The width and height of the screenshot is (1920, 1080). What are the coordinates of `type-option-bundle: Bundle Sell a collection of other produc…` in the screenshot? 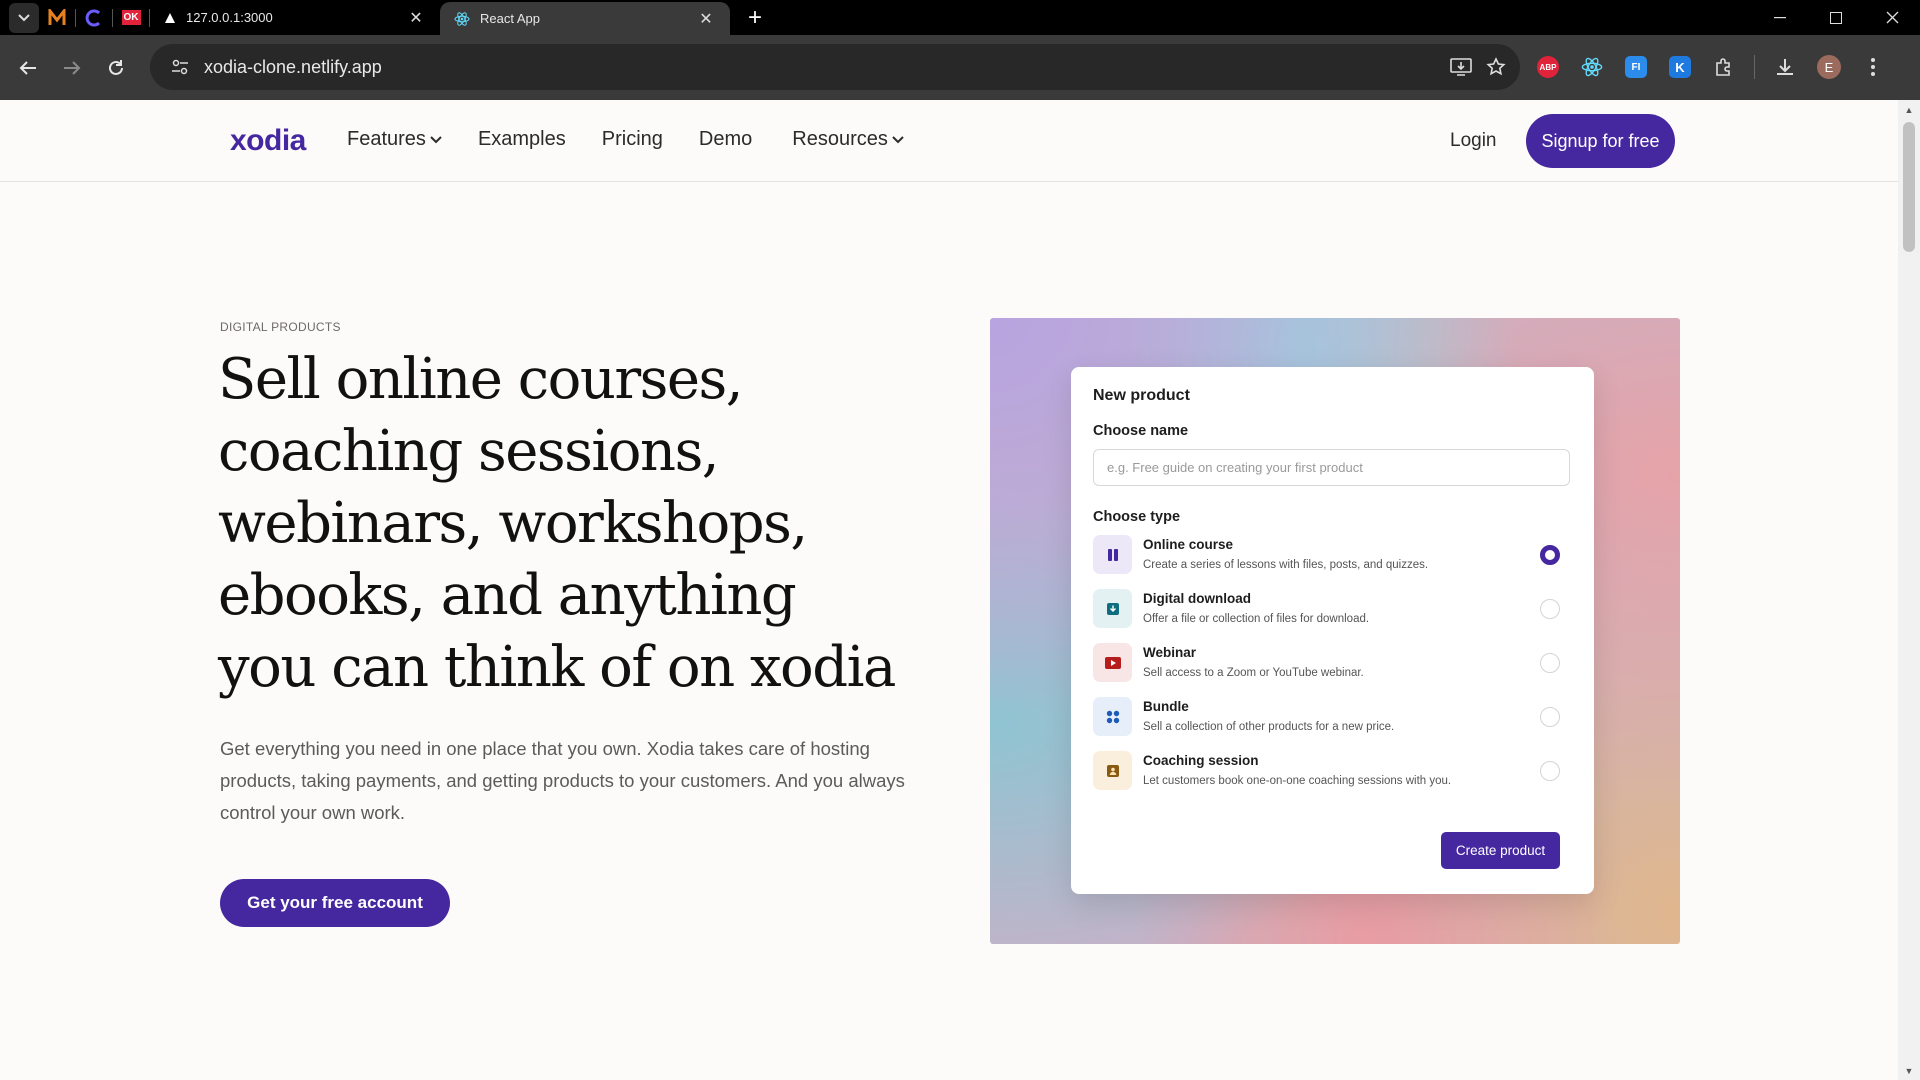 It's located at (1333, 724).